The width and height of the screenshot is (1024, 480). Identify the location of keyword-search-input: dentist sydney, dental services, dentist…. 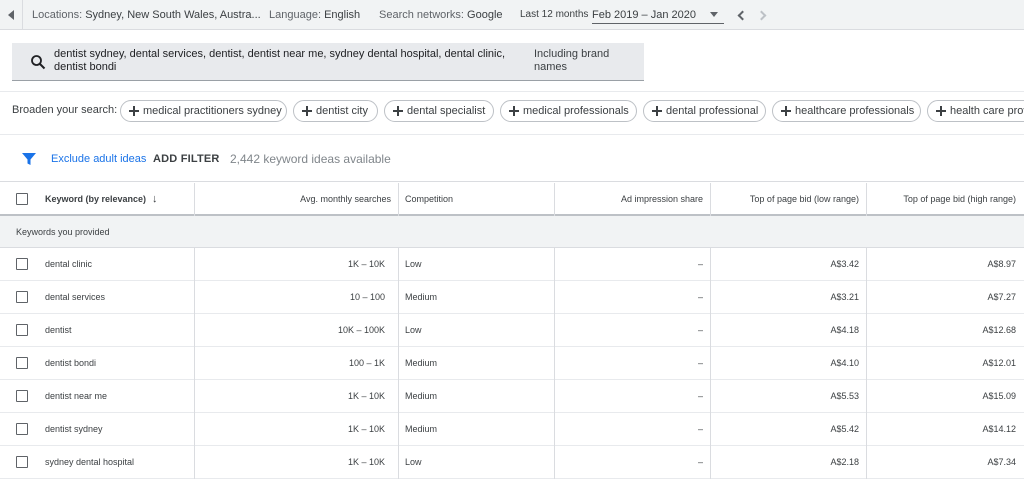
(328, 62).